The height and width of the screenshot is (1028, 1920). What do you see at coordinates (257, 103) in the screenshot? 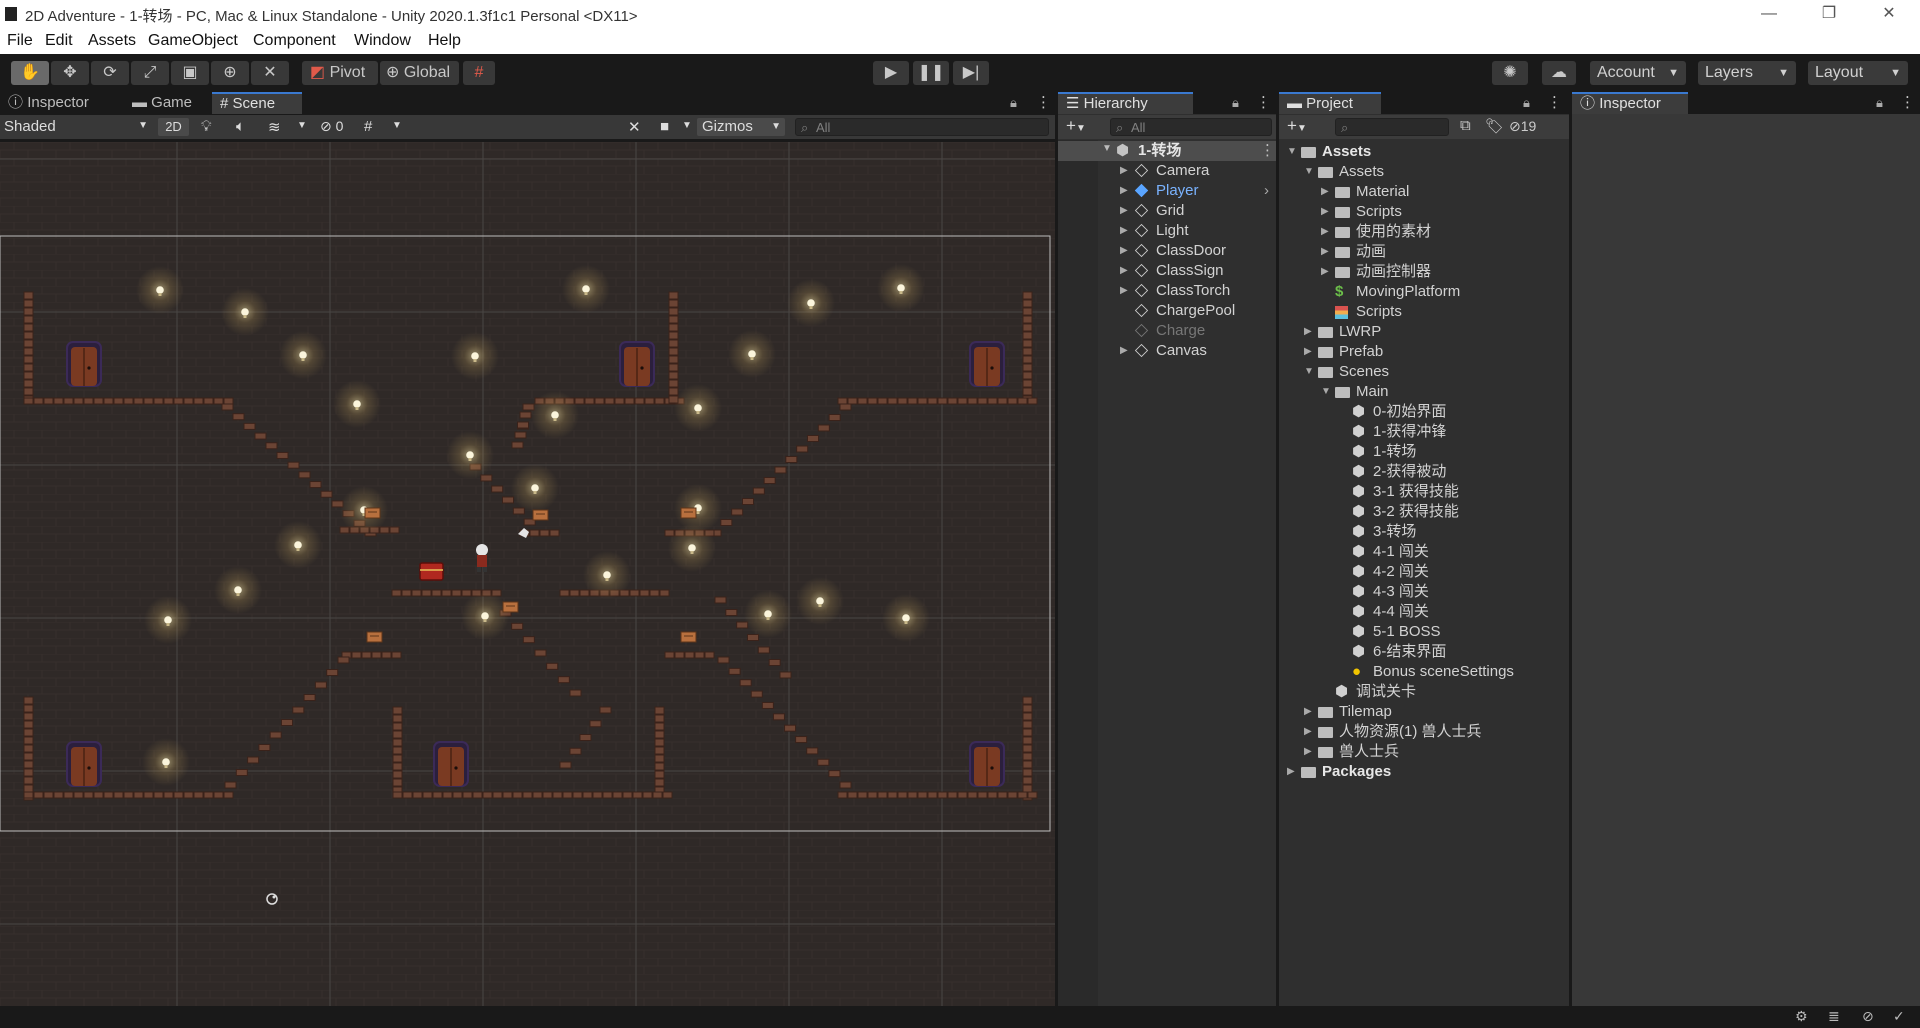
I see `tab-scene: # Scene` at bounding box center [257, 103].